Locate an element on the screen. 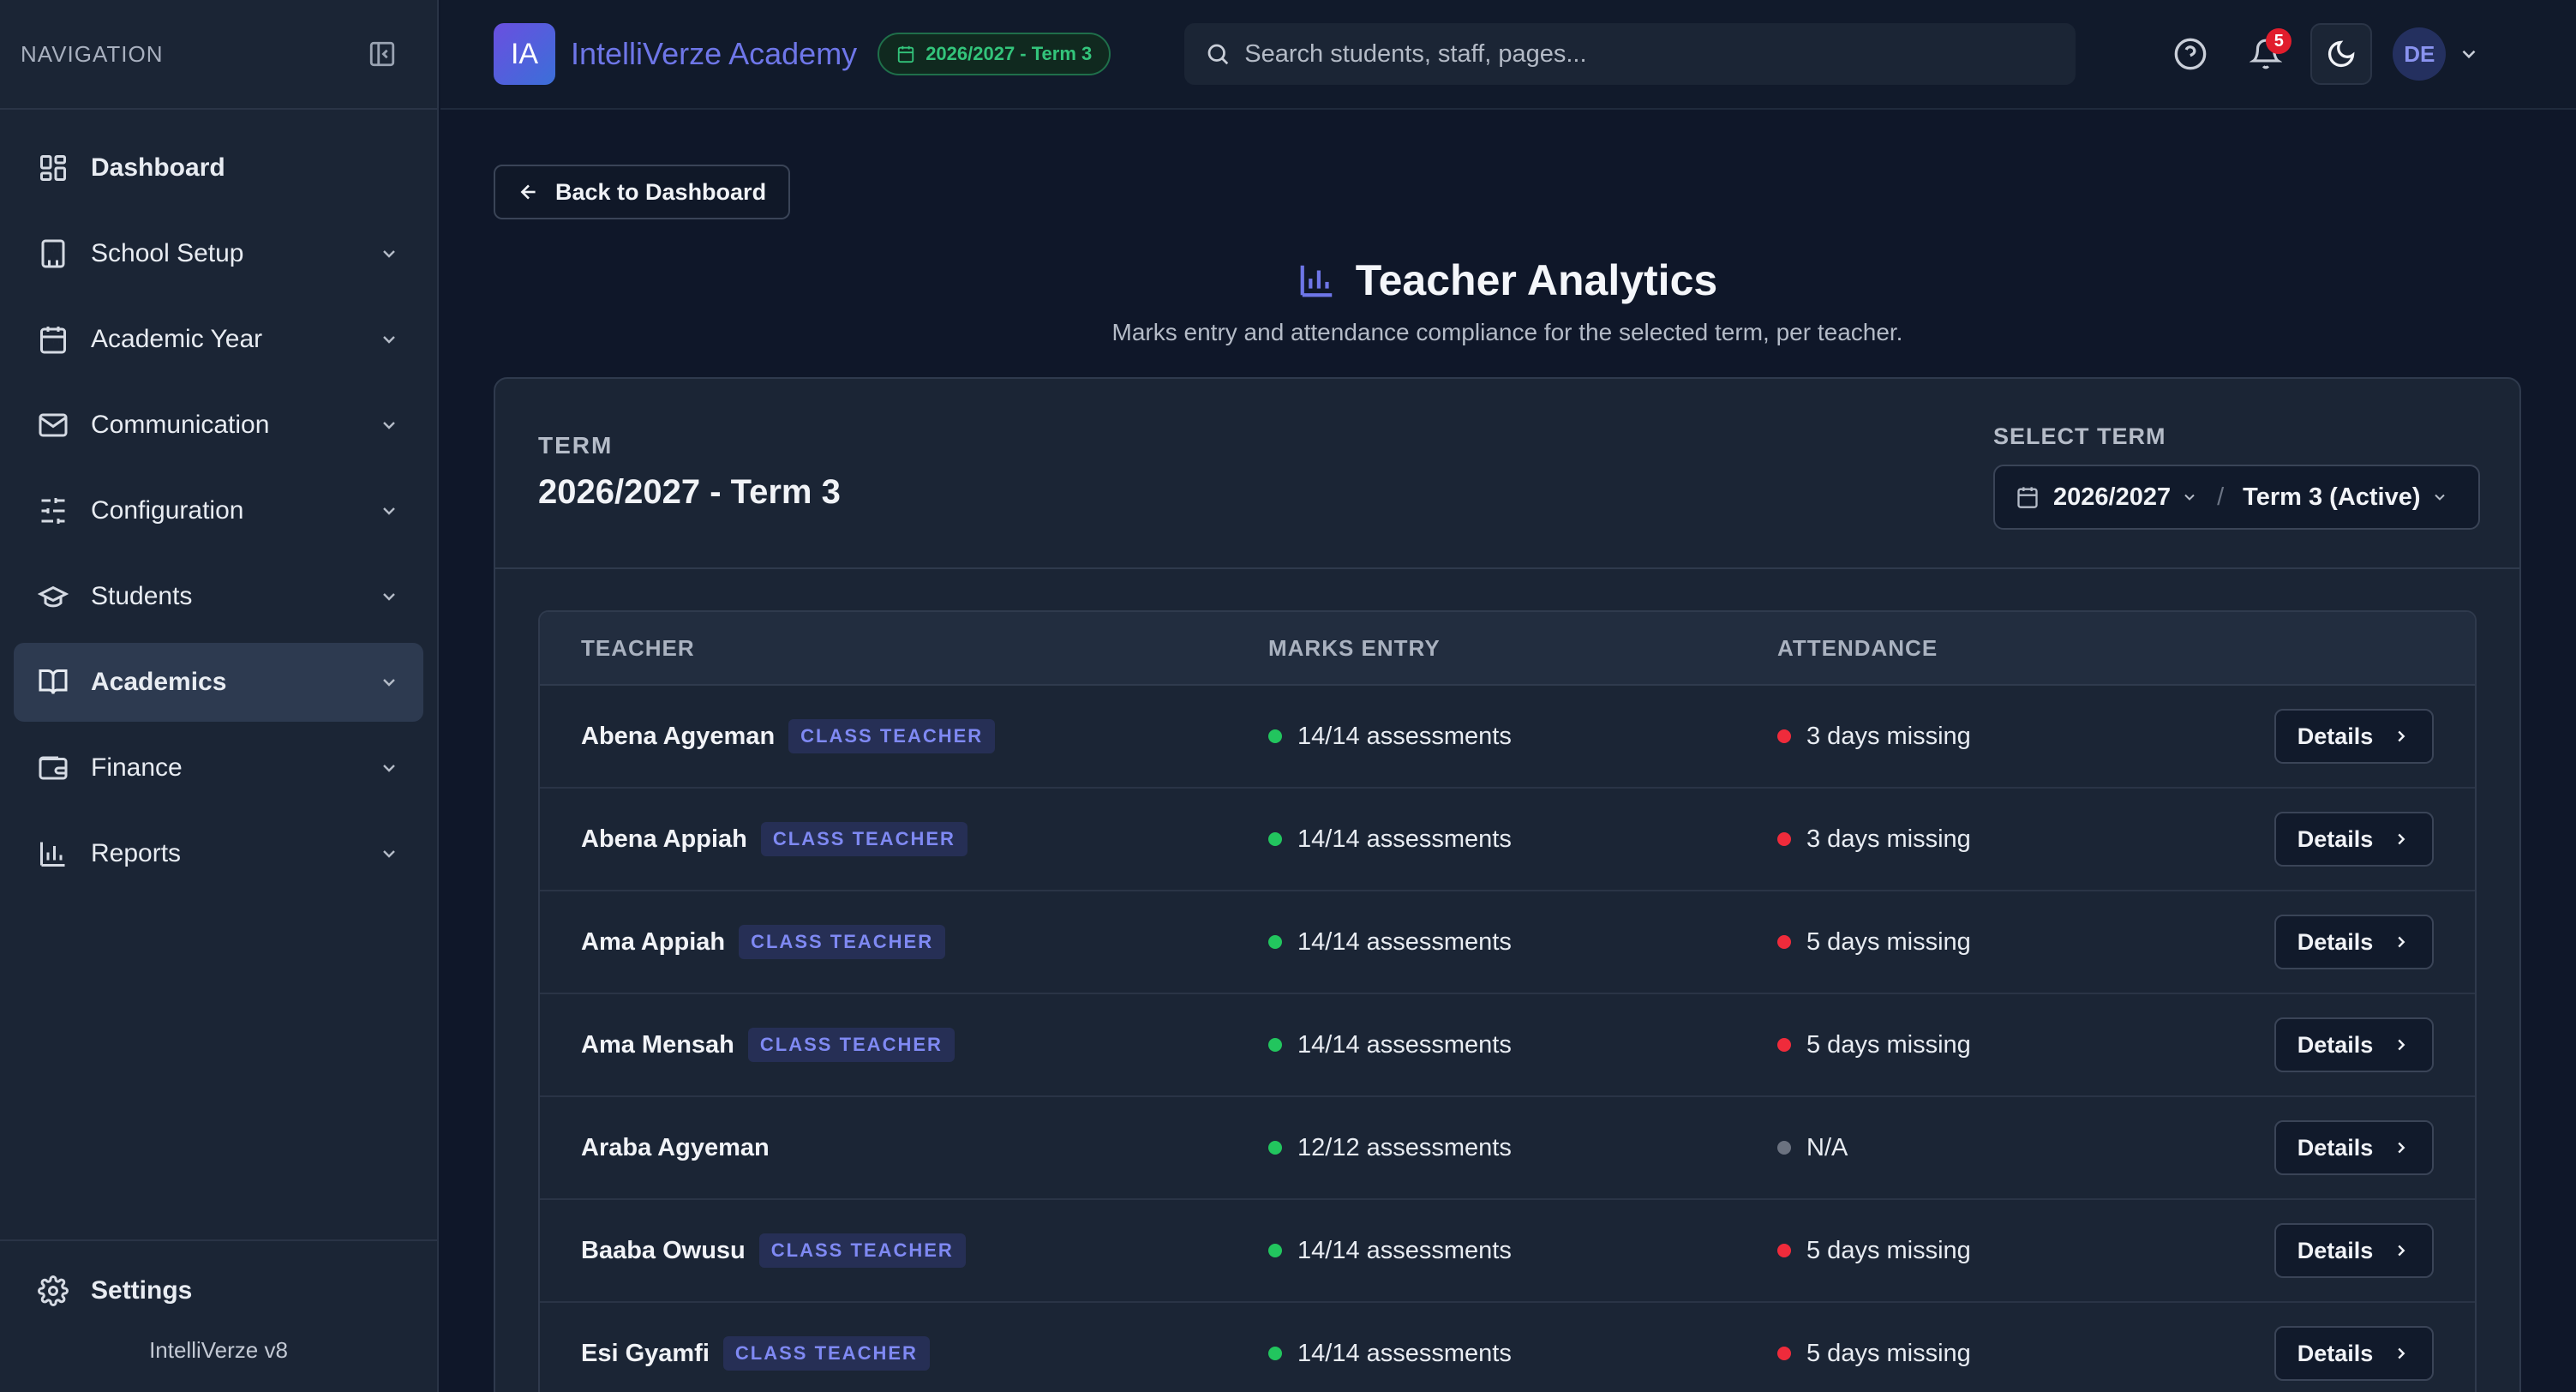 The image size is (2576, 1392). sidebar-item-school-setup: School Setup is located at coordinates (218, 253).